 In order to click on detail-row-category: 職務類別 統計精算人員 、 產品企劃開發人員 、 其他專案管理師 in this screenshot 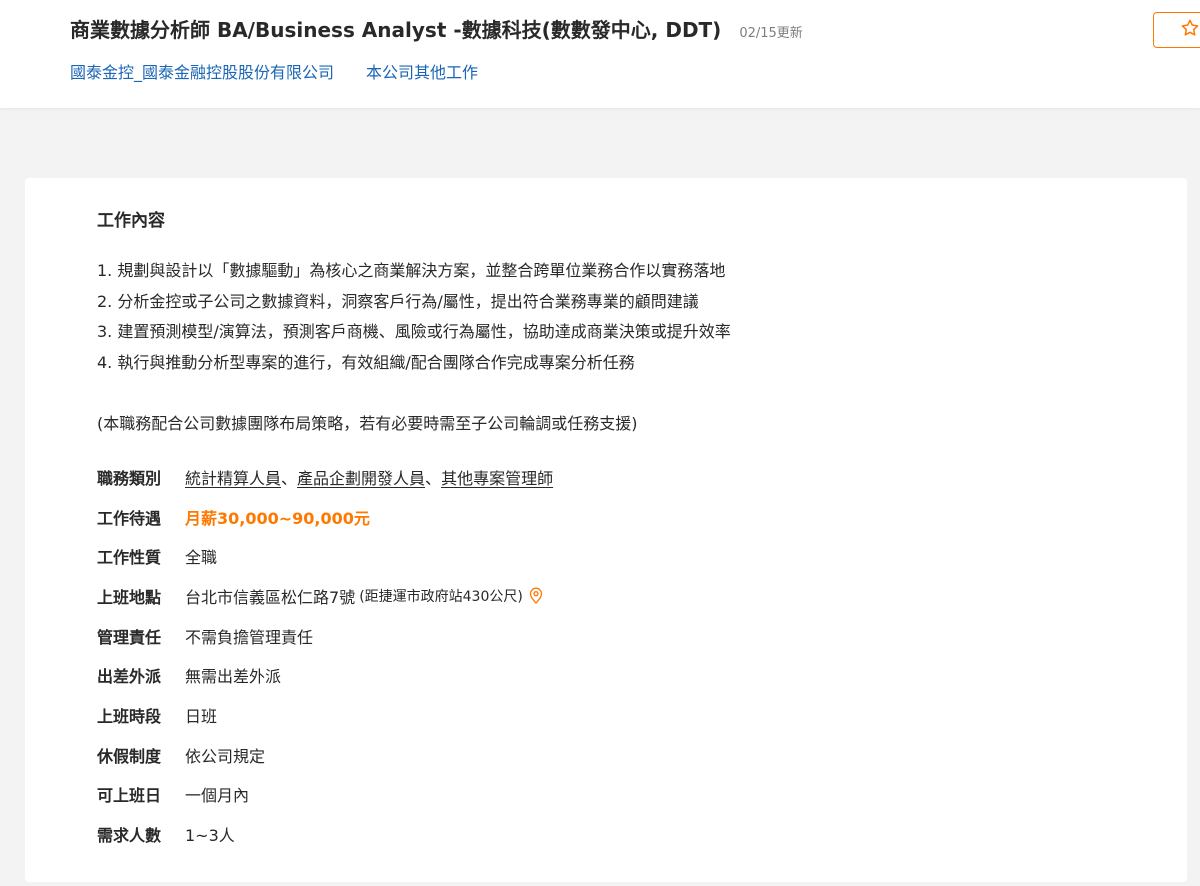, I will do `click(325, 477)`.